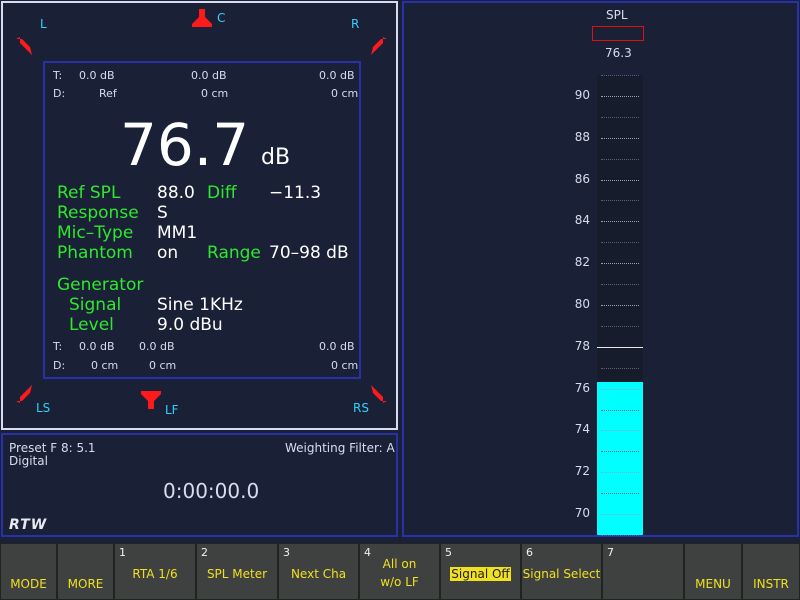 The image size is (800, 600). I want to click on rtw-logo: RTW, so click(28, 525).